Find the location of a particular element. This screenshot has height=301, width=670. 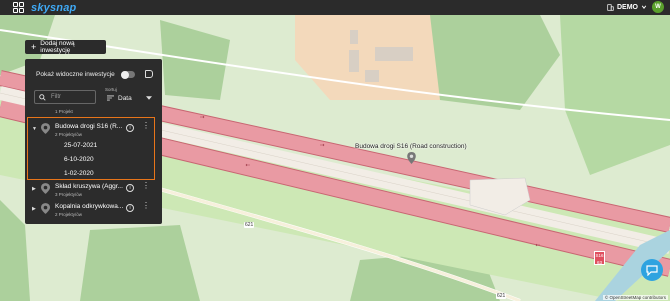

chat-button is located at coordinates (652, 270).